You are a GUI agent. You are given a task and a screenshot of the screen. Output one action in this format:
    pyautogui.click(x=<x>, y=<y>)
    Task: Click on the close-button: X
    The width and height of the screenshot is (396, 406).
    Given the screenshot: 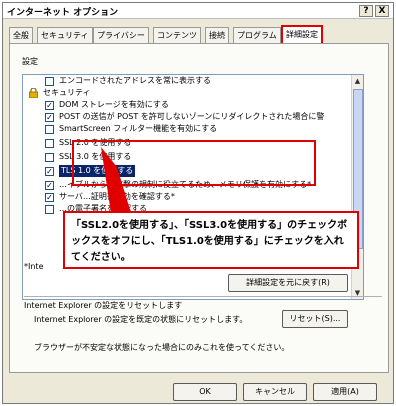 What is the action you would take?
    pyautogui.click(x=382, y=11)
    